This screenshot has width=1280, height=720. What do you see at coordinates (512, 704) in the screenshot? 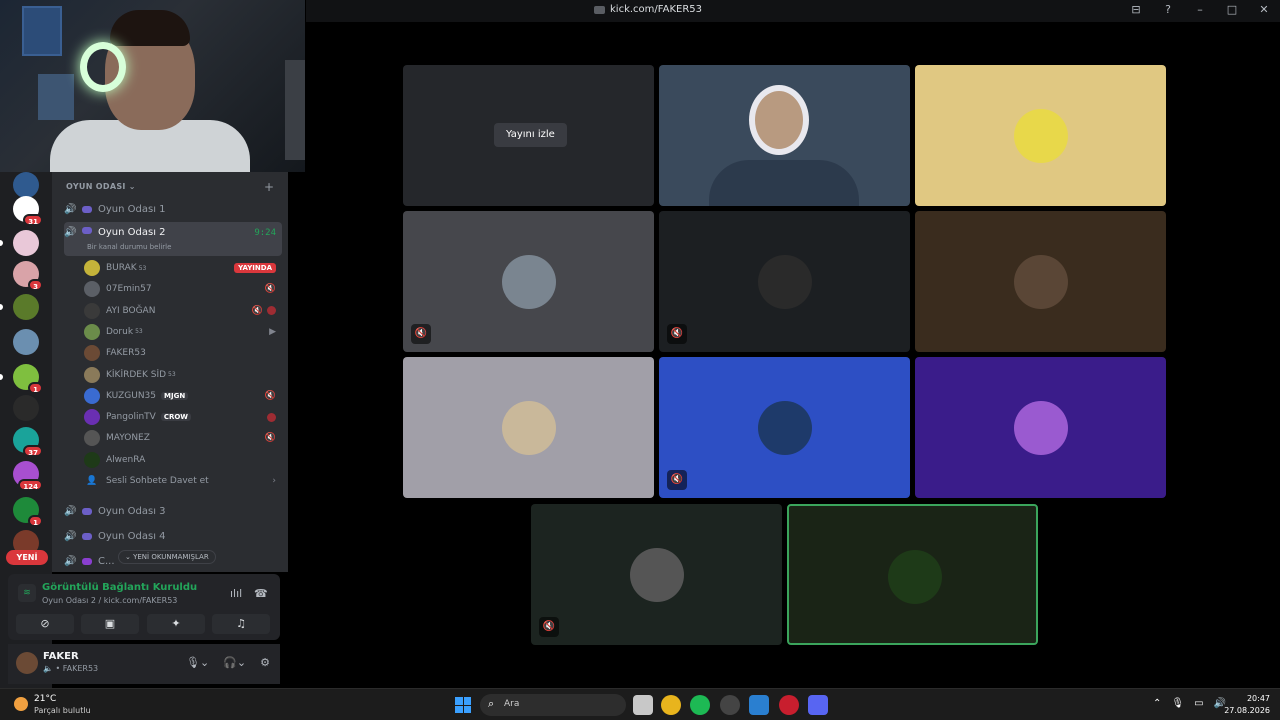
I see `search-placeholder: Ara` at bounding box center [512, 704].